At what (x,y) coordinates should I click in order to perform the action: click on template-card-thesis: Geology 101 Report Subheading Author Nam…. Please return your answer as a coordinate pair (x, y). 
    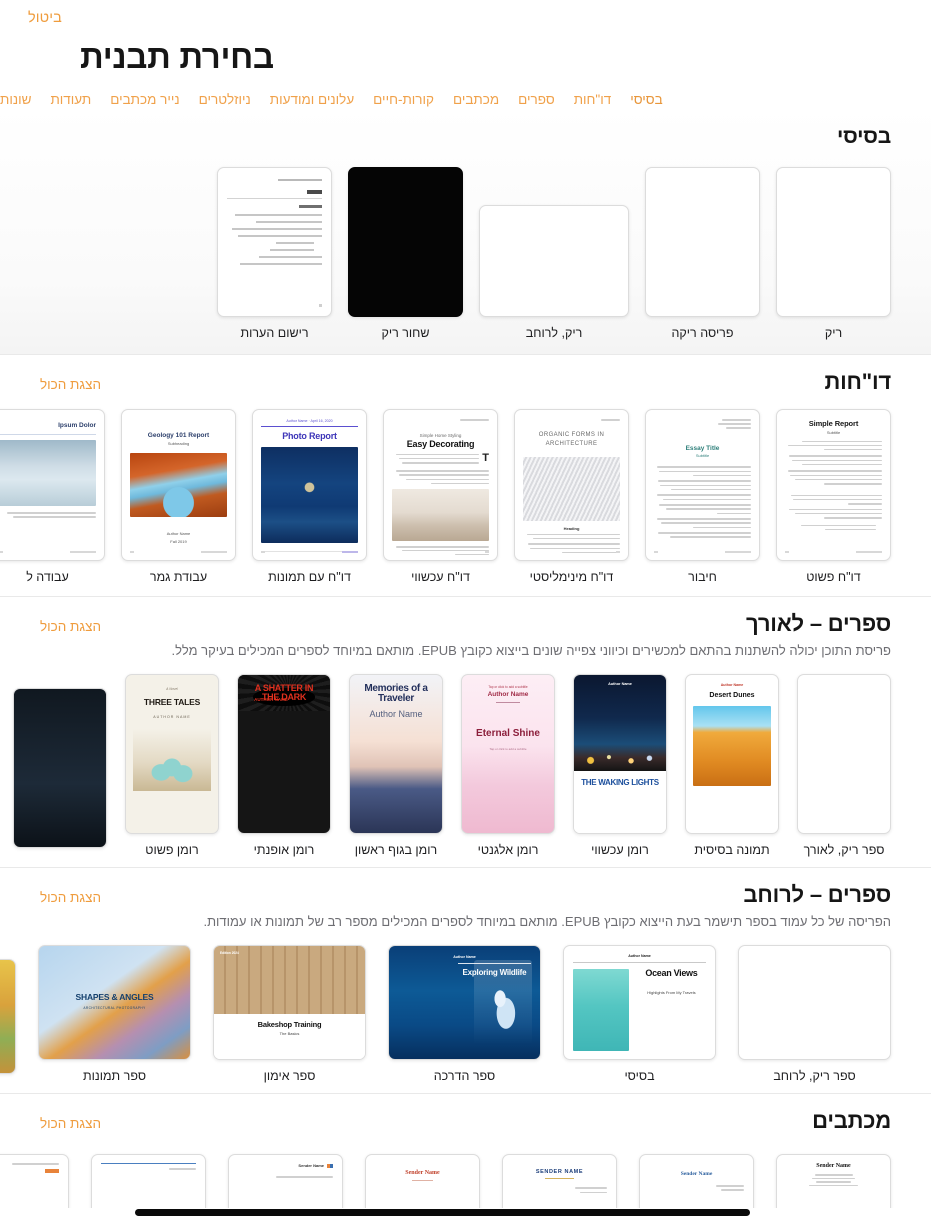
    Looking at the image, I should click on (178, 496).